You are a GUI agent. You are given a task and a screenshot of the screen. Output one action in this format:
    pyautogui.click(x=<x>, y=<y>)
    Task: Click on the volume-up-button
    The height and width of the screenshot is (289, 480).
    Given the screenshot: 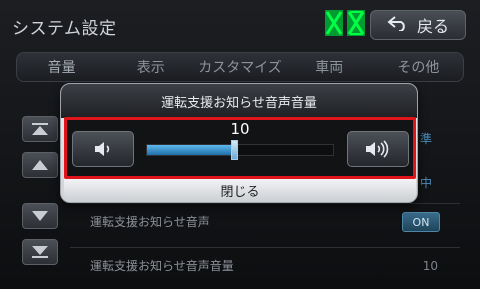 What is the action you would take?
    pyautogui.click(x=378, y=149)
    